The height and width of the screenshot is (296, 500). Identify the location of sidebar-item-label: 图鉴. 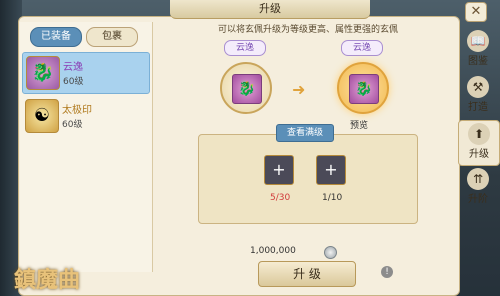
(478, 61).